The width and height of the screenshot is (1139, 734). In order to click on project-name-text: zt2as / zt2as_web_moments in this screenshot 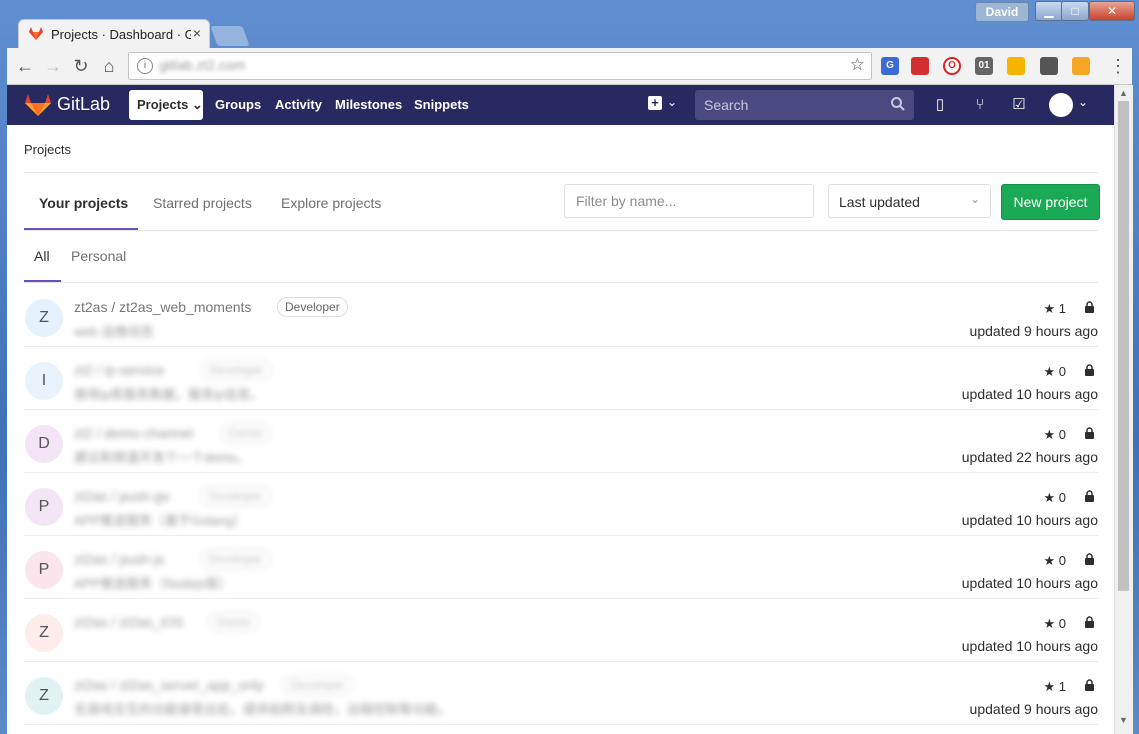, I will do `click(162, 307)`.